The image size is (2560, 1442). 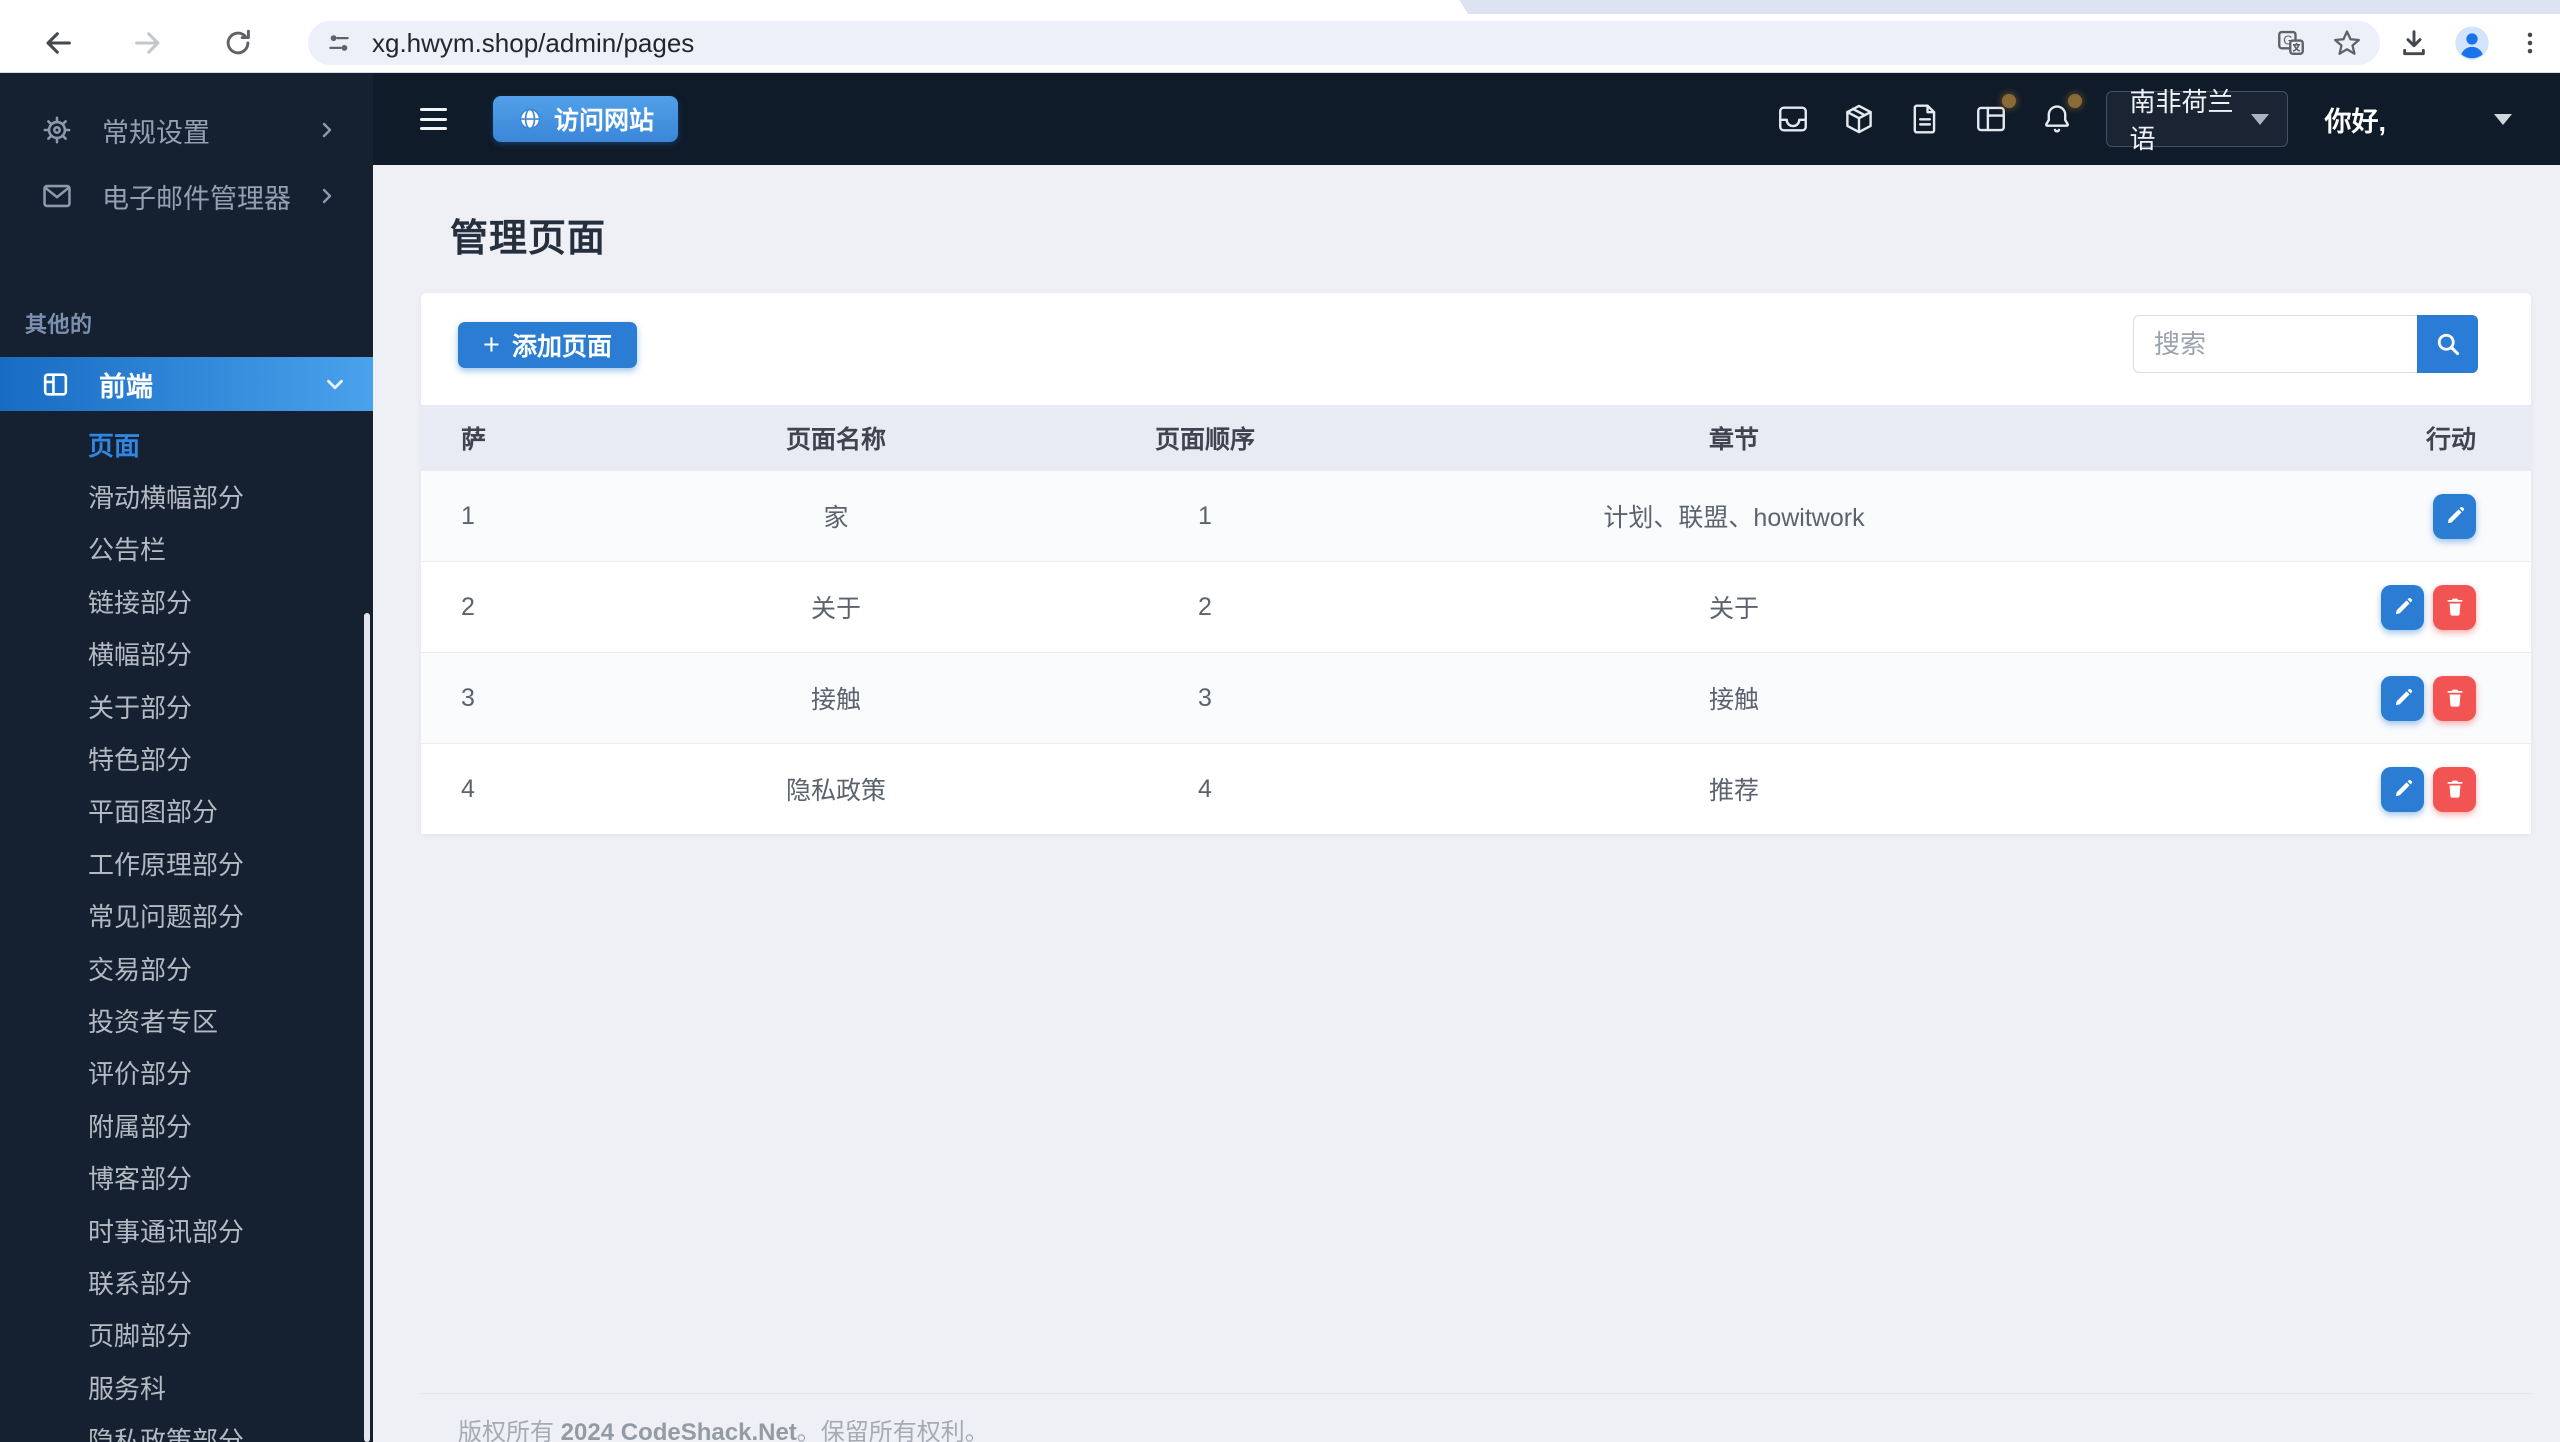 What do you see at coordinates (2503, 119) in the screenshot?
I see `user-menu-caret-icon` at bounding box center [2503, 119].